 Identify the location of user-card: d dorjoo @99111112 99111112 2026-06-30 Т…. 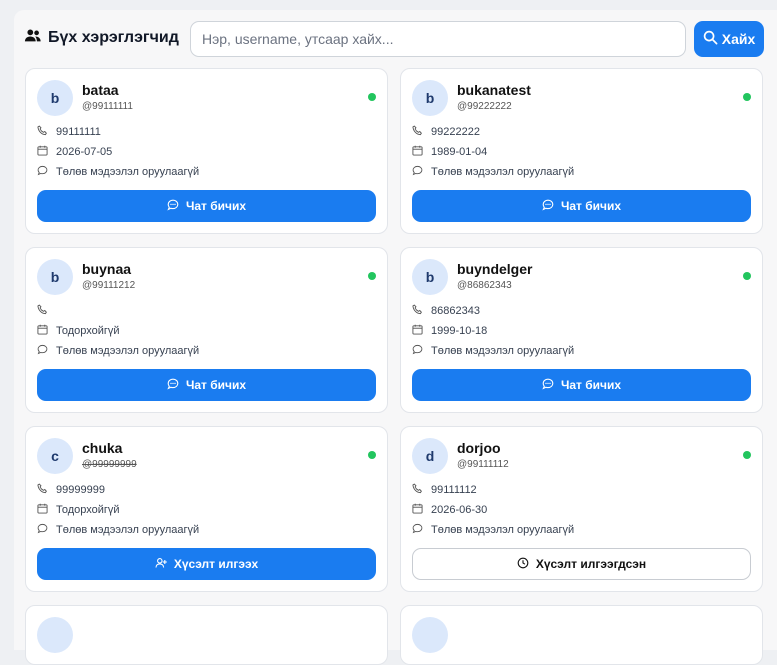
(581, 509).